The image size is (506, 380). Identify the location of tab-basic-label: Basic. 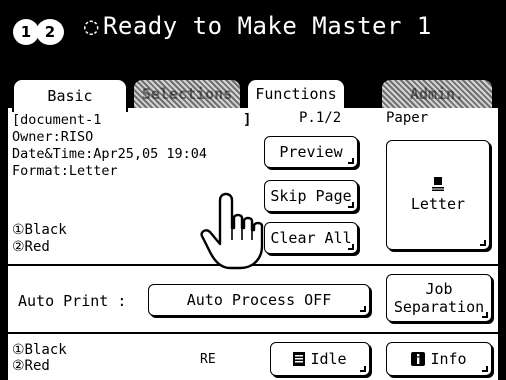
(70, 96).